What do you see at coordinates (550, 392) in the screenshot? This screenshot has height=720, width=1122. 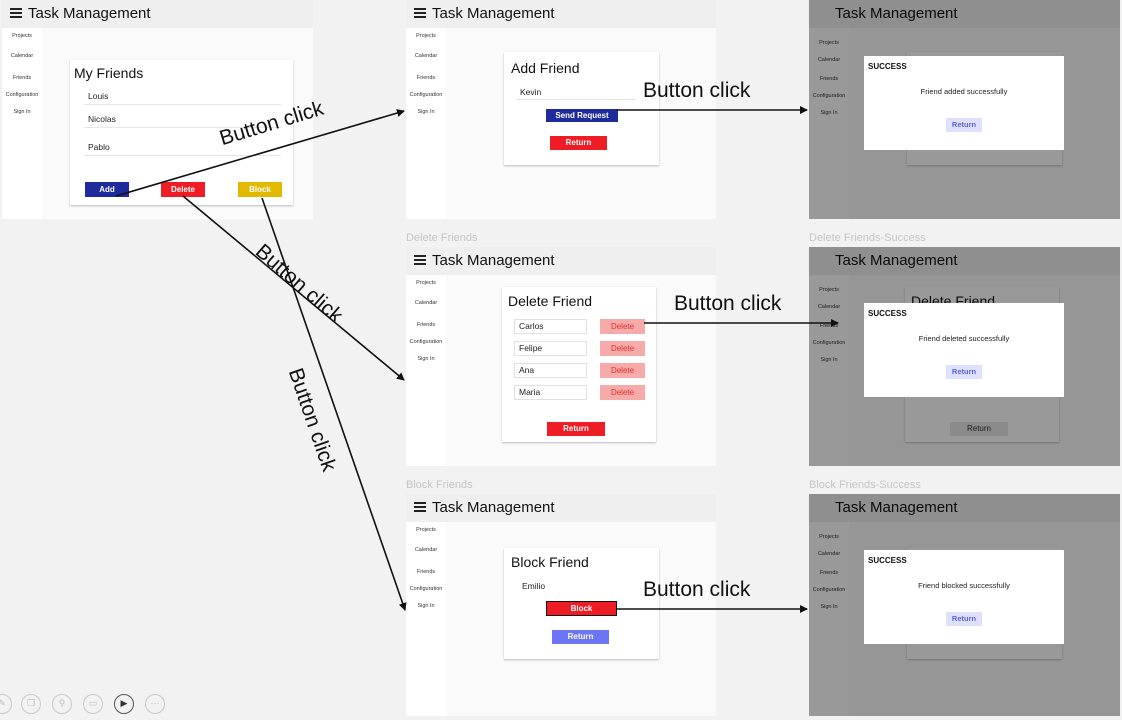 I see `friend-row: Maria` at bounding box center [550, 392].